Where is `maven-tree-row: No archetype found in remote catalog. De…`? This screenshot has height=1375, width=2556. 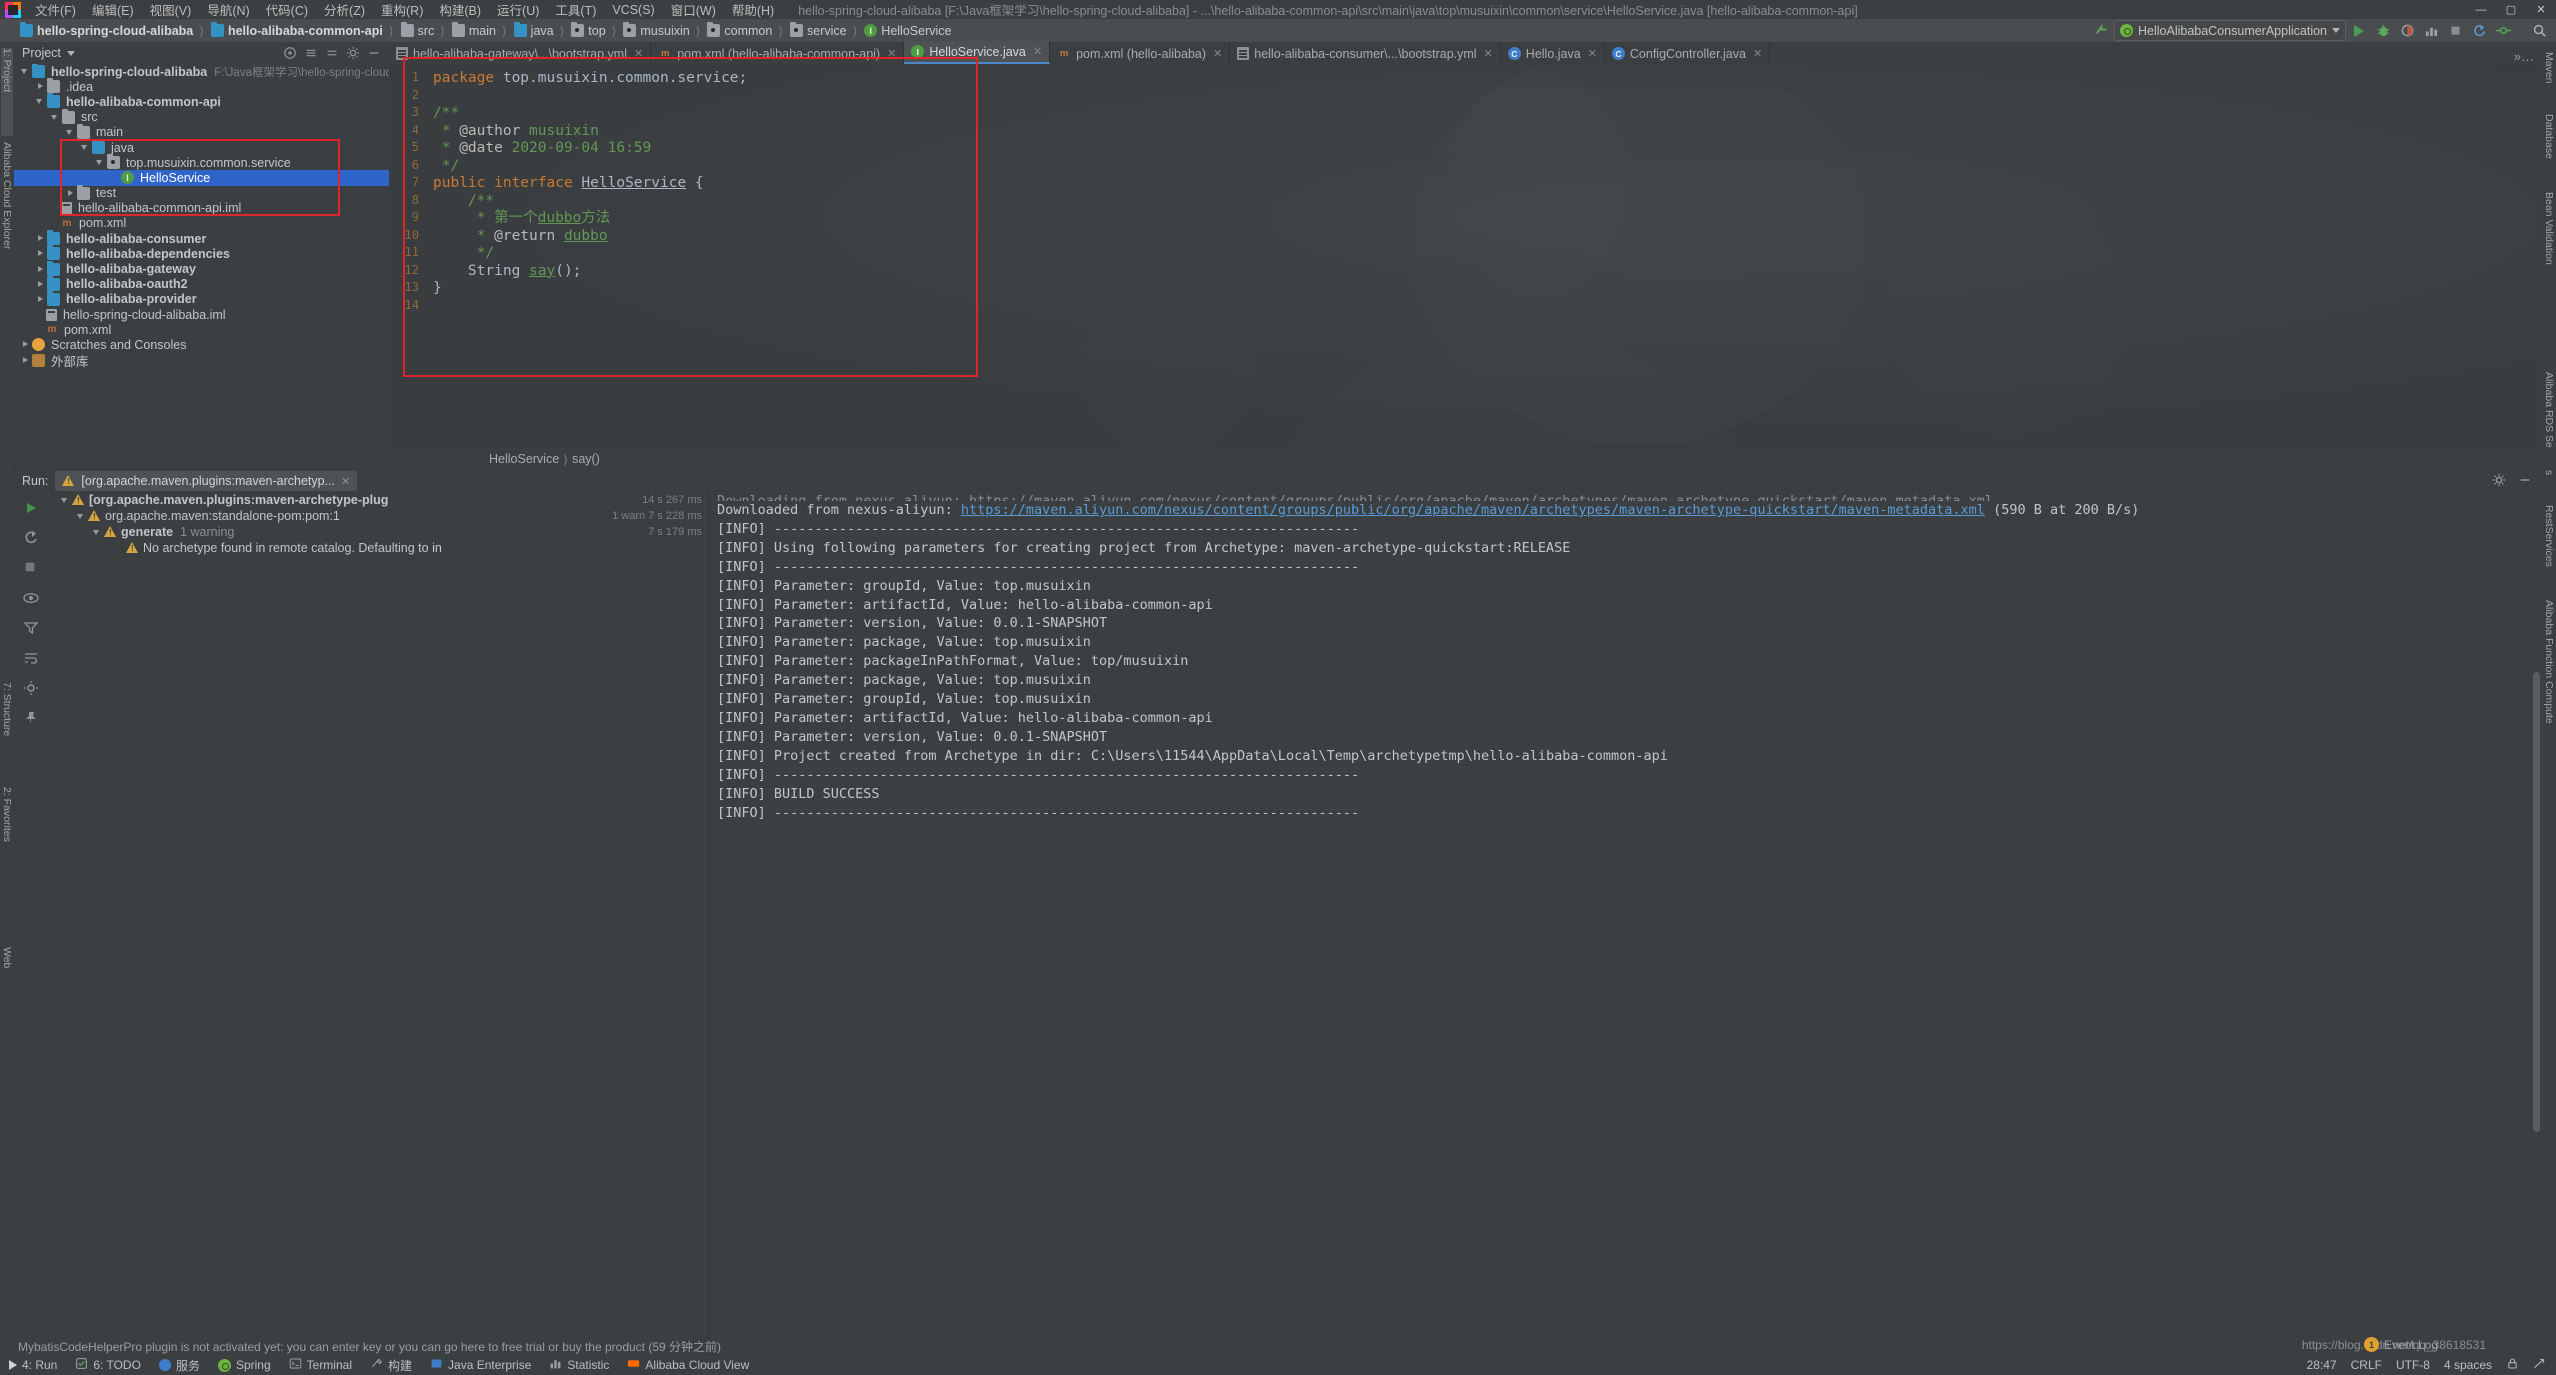 maven-tree-row: No archetype found in remote catalog. De… is located at coordinates (378, 548).